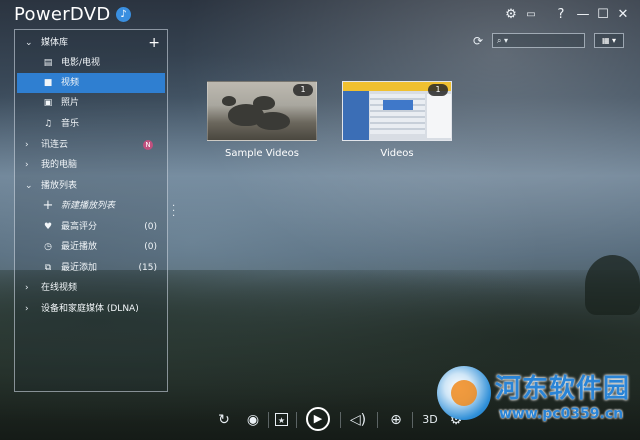 This screenshot has width=640, height=440. Describe the element at coordinates (88, 206) in the screenshot. I see `sidebar-item-label: 新建播放列表` at that location.